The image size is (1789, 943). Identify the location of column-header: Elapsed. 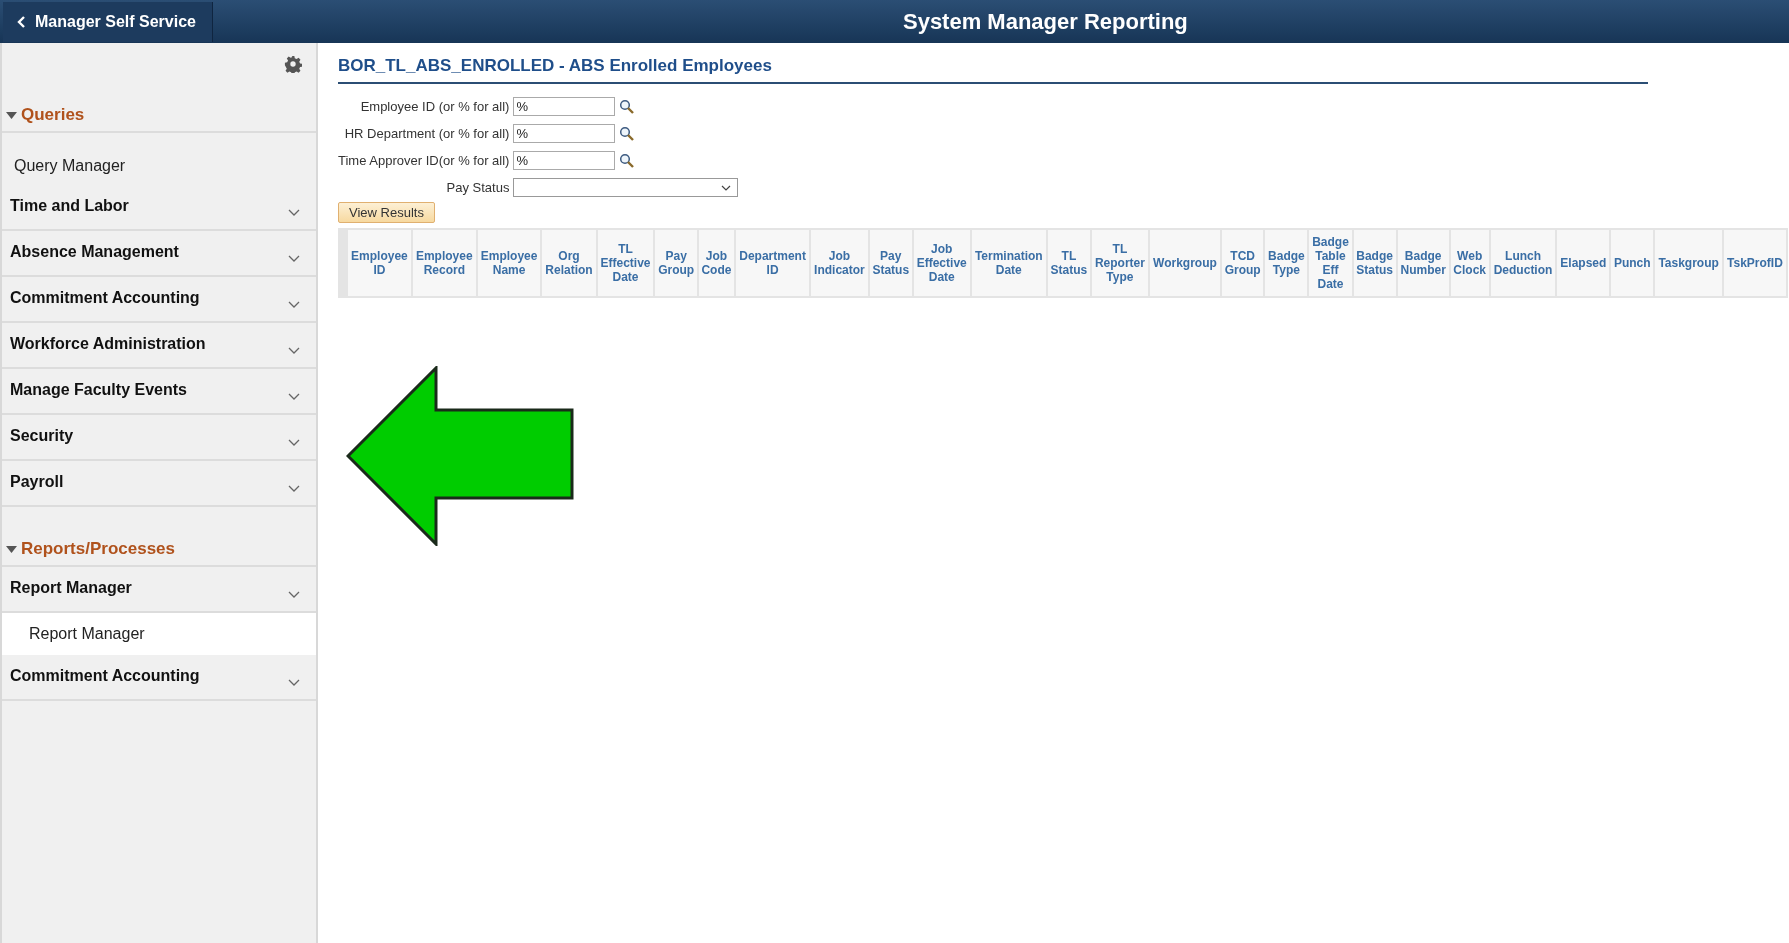
(1583, 263).